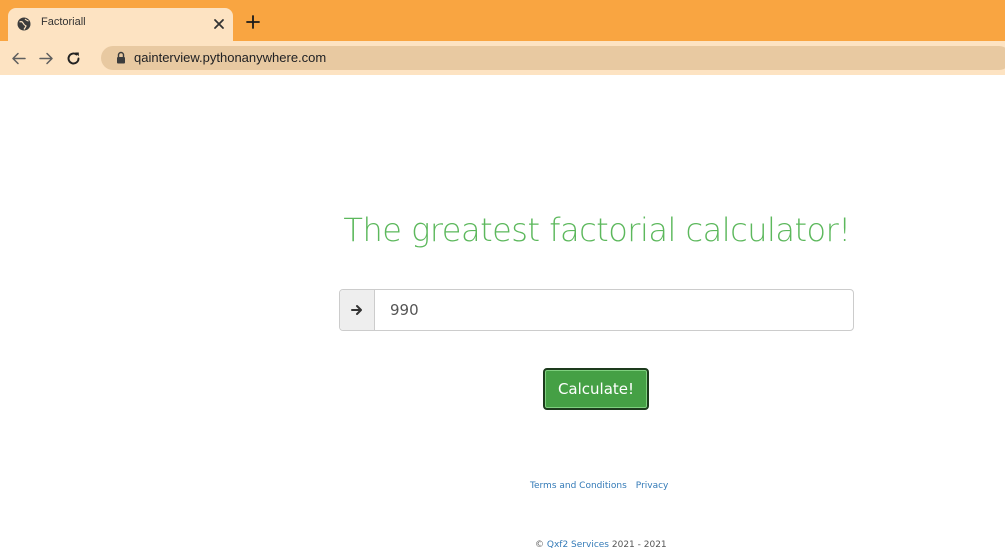 This screenshot has width=1005, height=552. What do you see at coordinates (596, 389) in the screenshot?
I see `calculate-button: Calculate!` at bounding box center [596, 389].